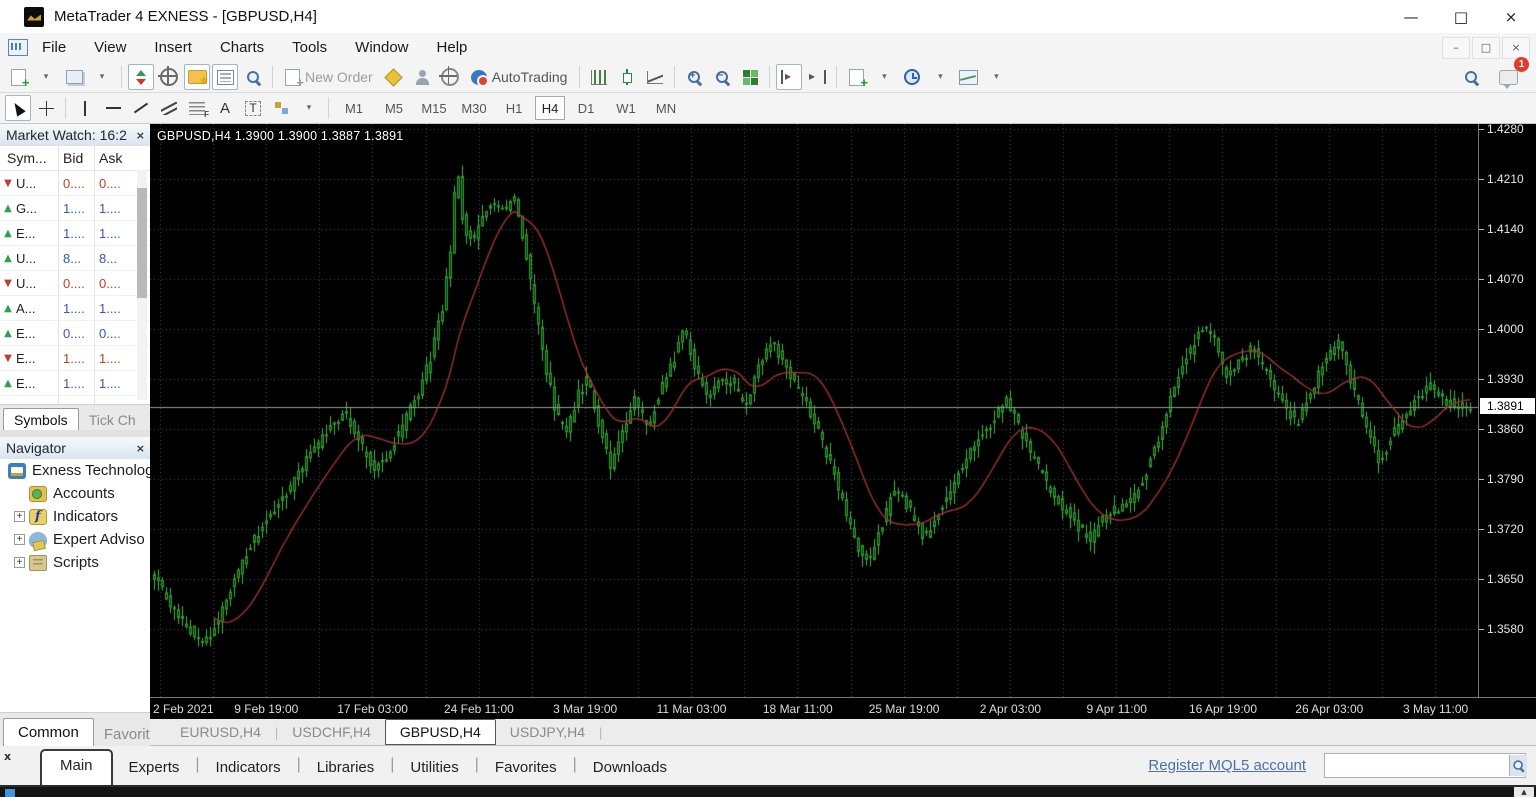 The height and width of the screenshot is (797, 1536). I want to click on horizontal-line-button, so click(113, 108).